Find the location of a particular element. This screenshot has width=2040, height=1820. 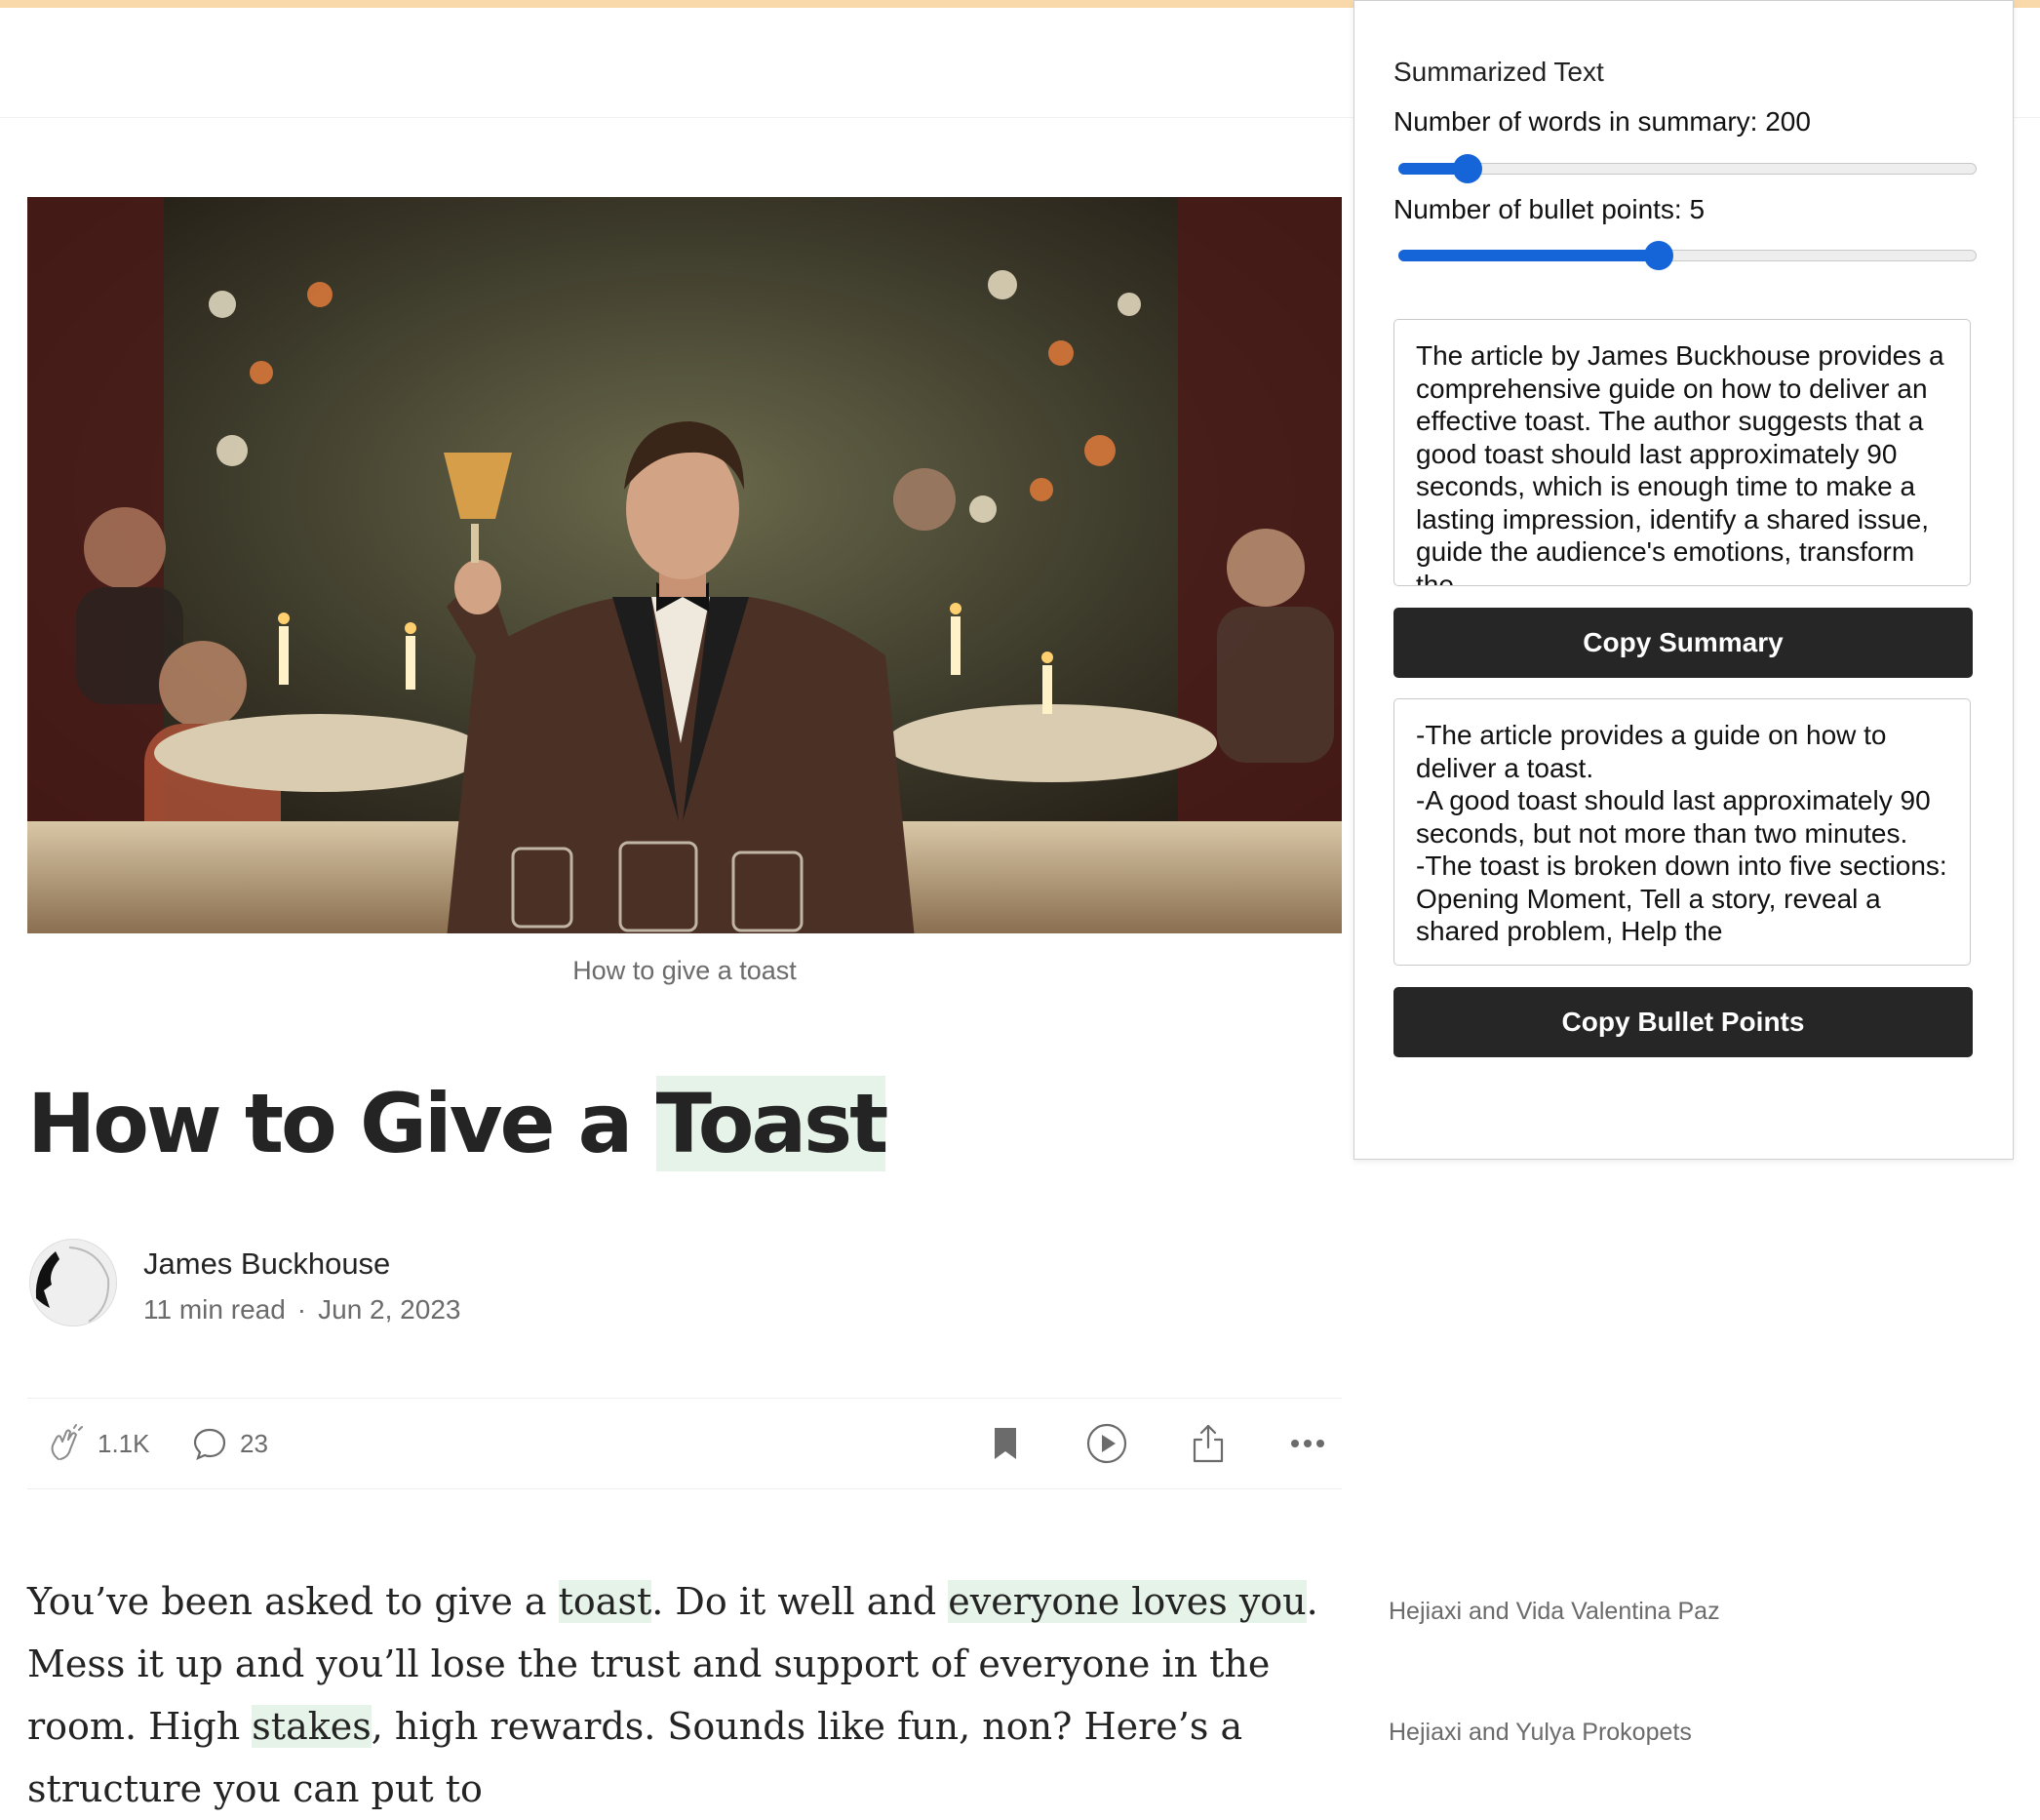

play-icon is located at coordinates (1106, 1443).